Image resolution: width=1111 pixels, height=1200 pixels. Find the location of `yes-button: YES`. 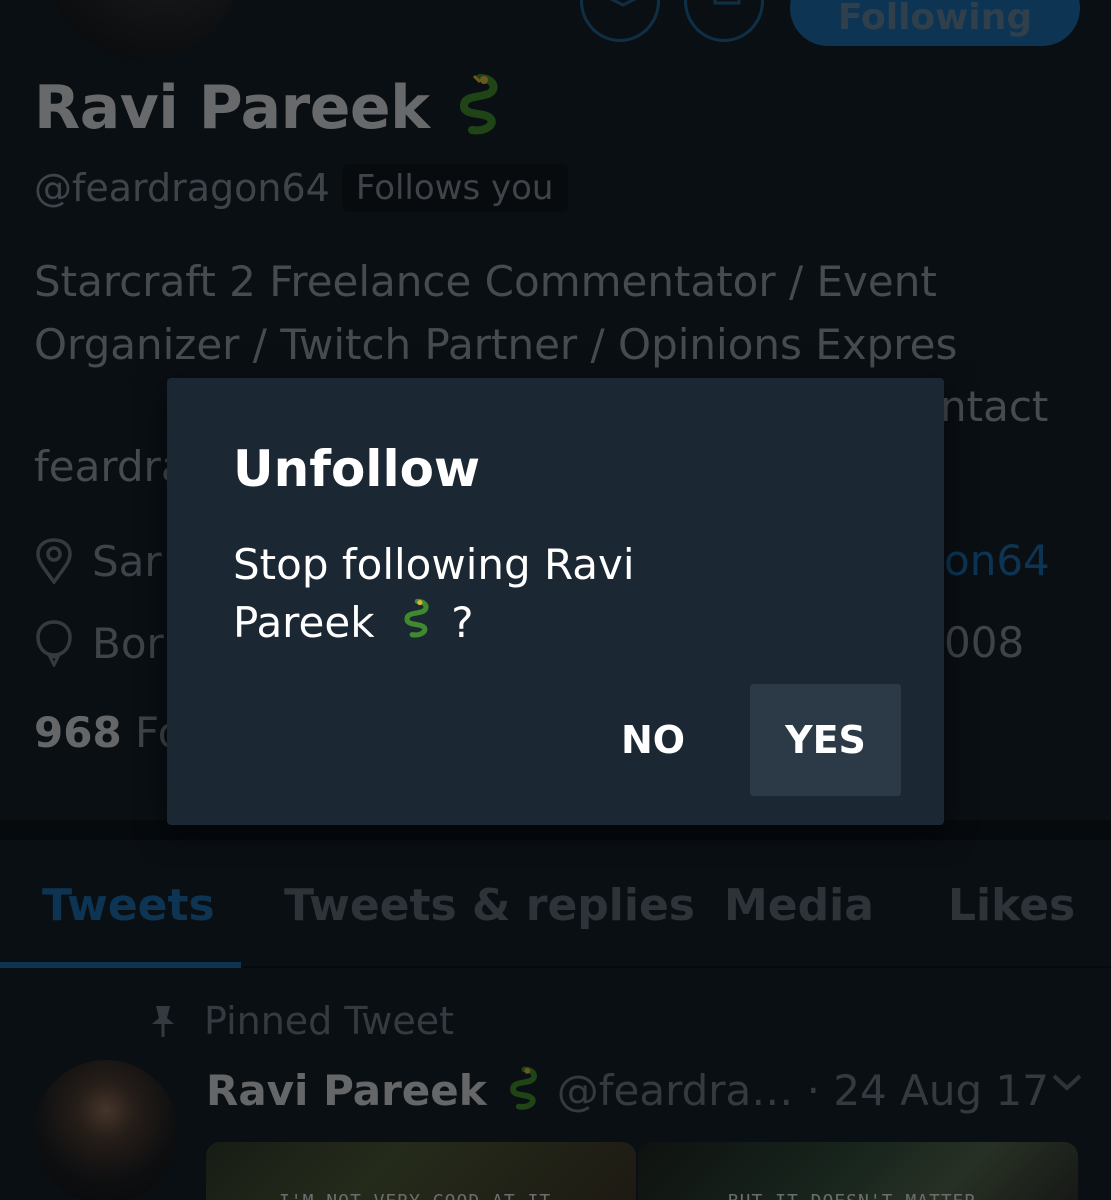

yes-button: YES is located at coordinates (825, 740).